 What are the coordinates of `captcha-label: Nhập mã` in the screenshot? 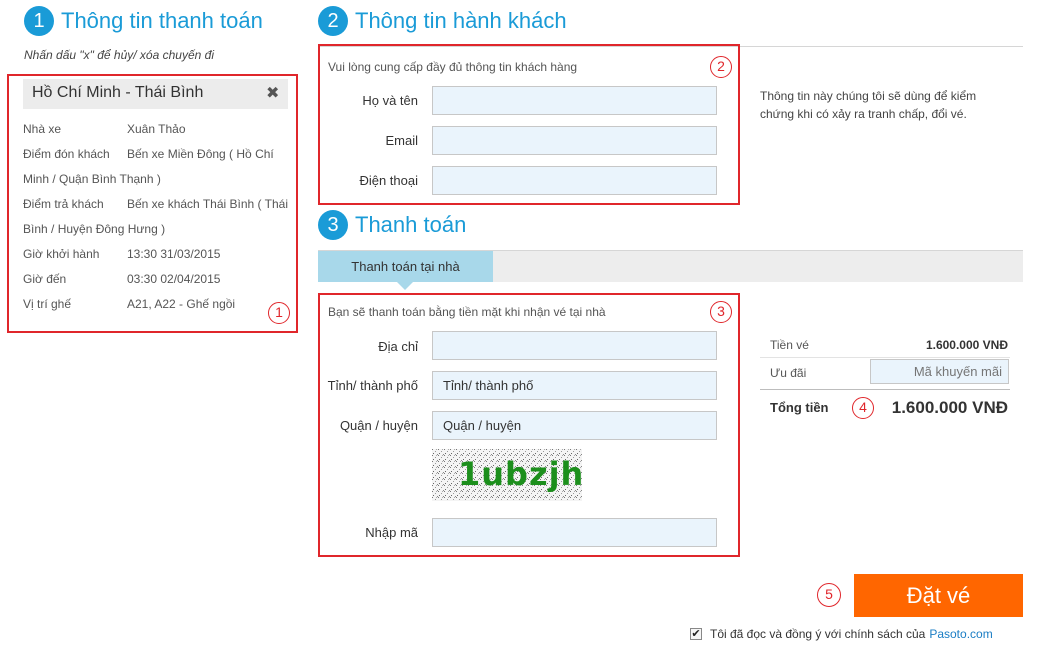 It's located at (391, 532).